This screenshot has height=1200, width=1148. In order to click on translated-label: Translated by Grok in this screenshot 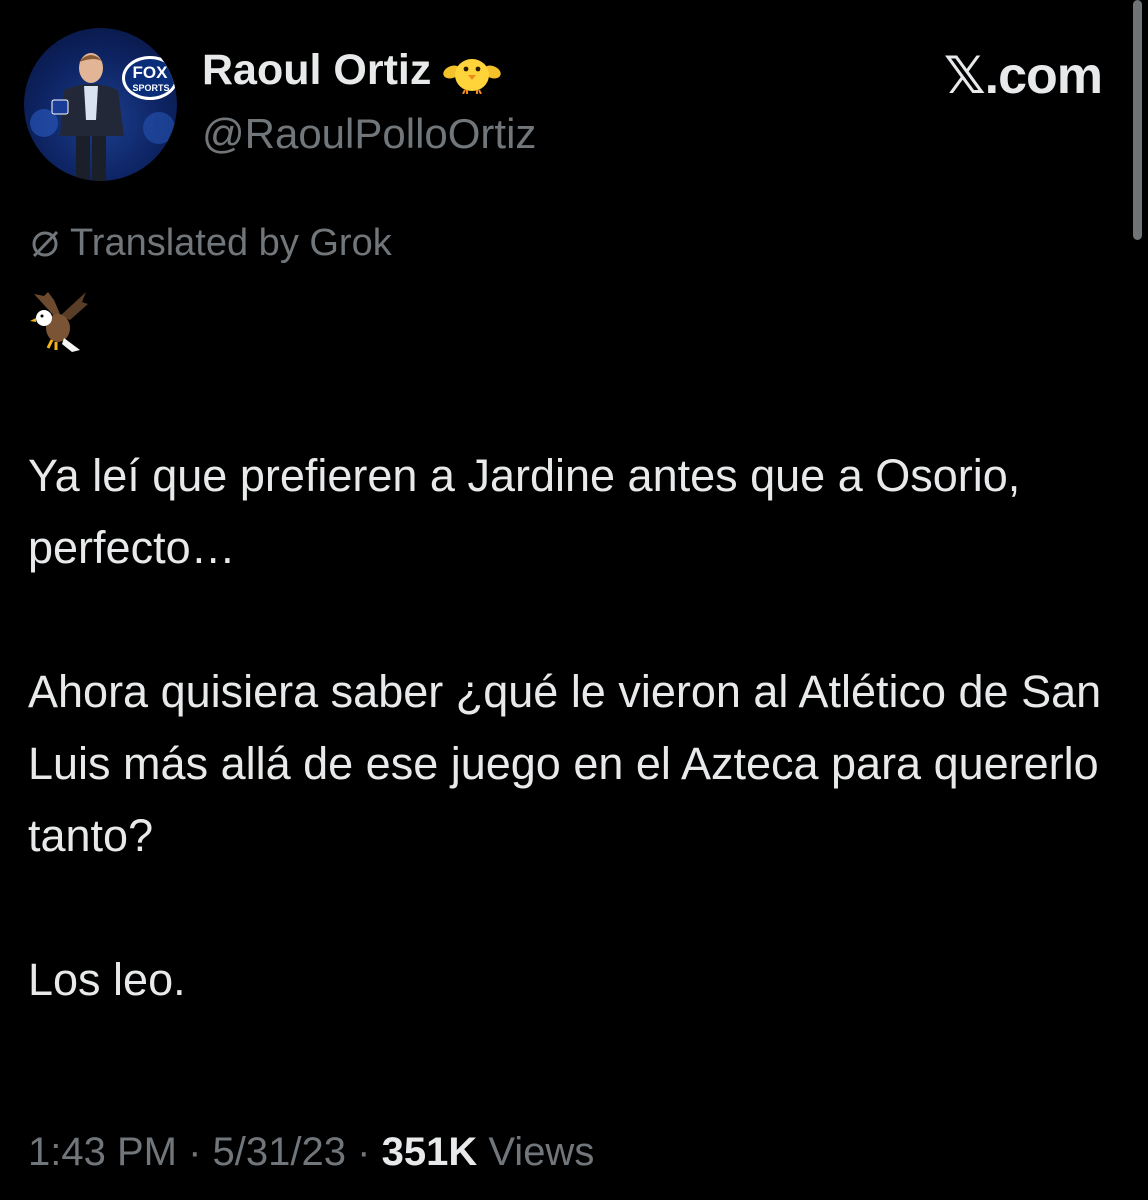, I will do `click(231, 243)`.